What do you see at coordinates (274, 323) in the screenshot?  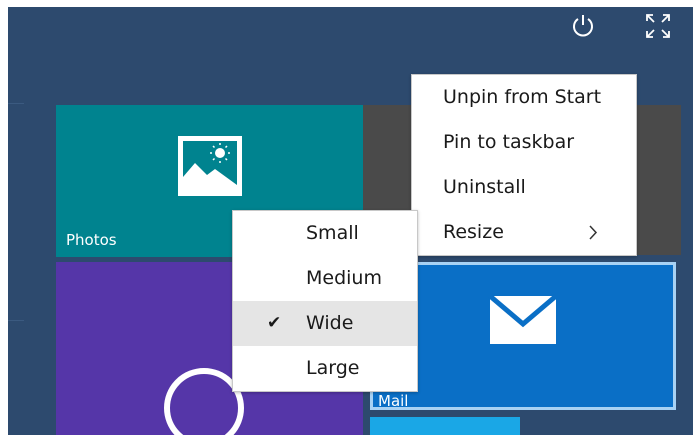 I see `checkmark-icon: ✔` at bounding box center [274, 323].